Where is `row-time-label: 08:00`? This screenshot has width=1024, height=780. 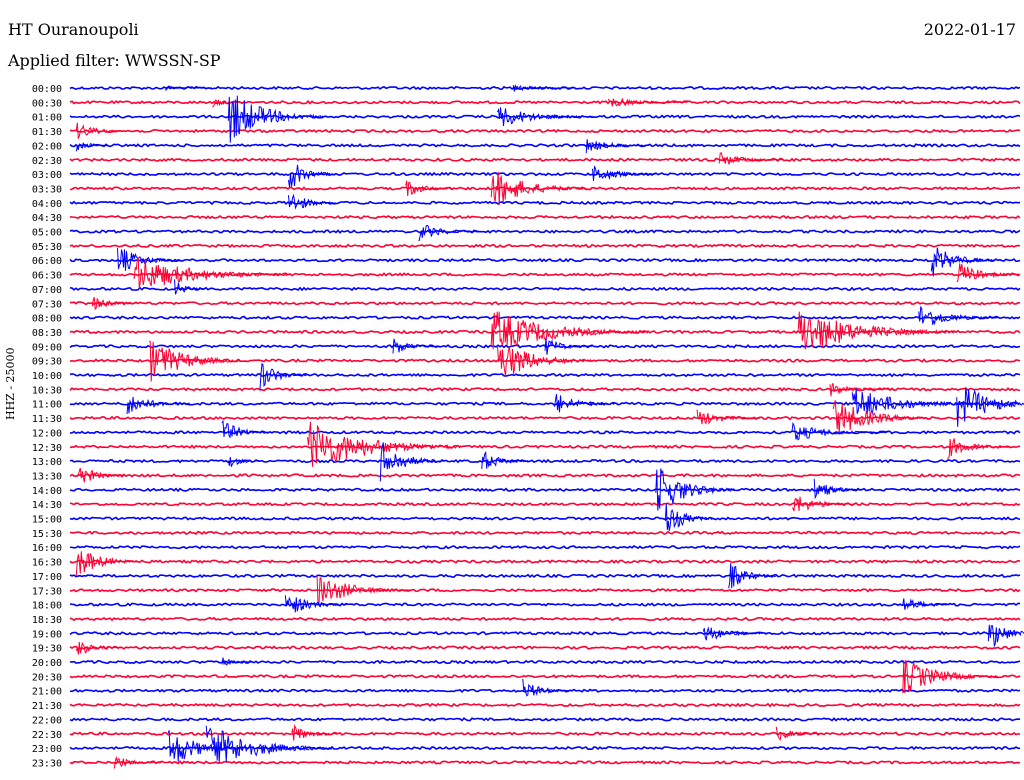
row-time-label: 08:00 is located at coordinates (47, 319).